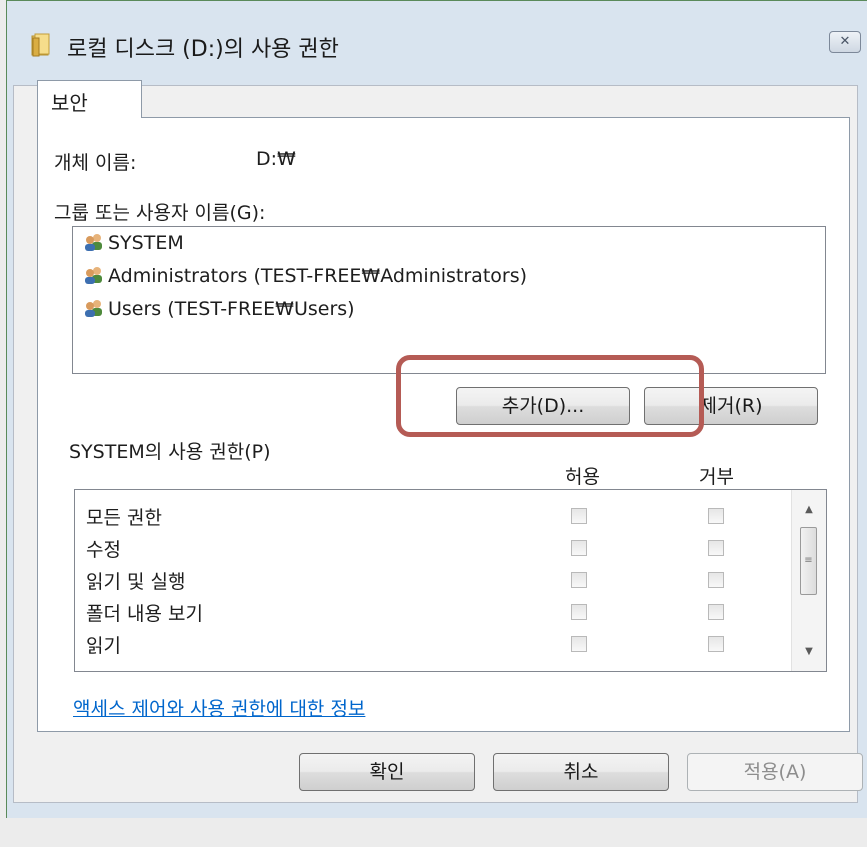  Describe the element at coordinates (203, 49) in the screenshot. I see `window-title: 로컬 디스크 (D:)의 사용 권한` at that location.